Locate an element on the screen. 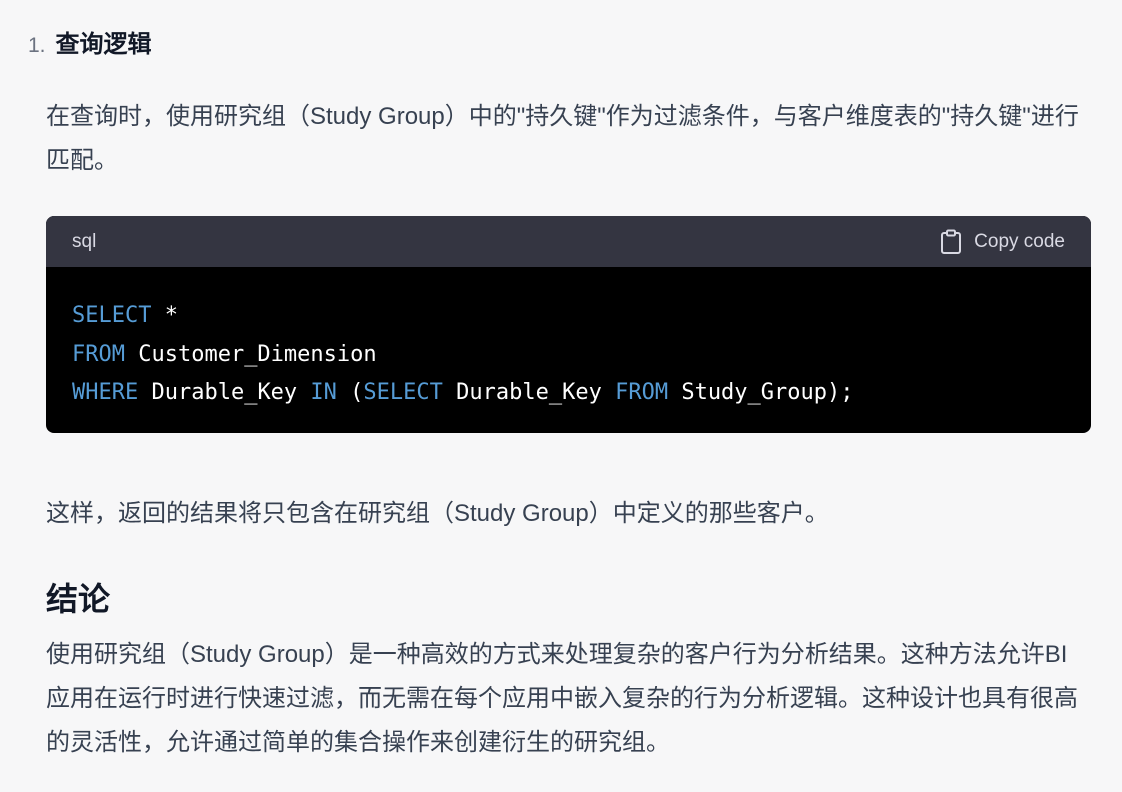 Image resolution: width=1122 pixels, height=792 pixels. code-keyword: WHERE is located at coordinates (105, 392).